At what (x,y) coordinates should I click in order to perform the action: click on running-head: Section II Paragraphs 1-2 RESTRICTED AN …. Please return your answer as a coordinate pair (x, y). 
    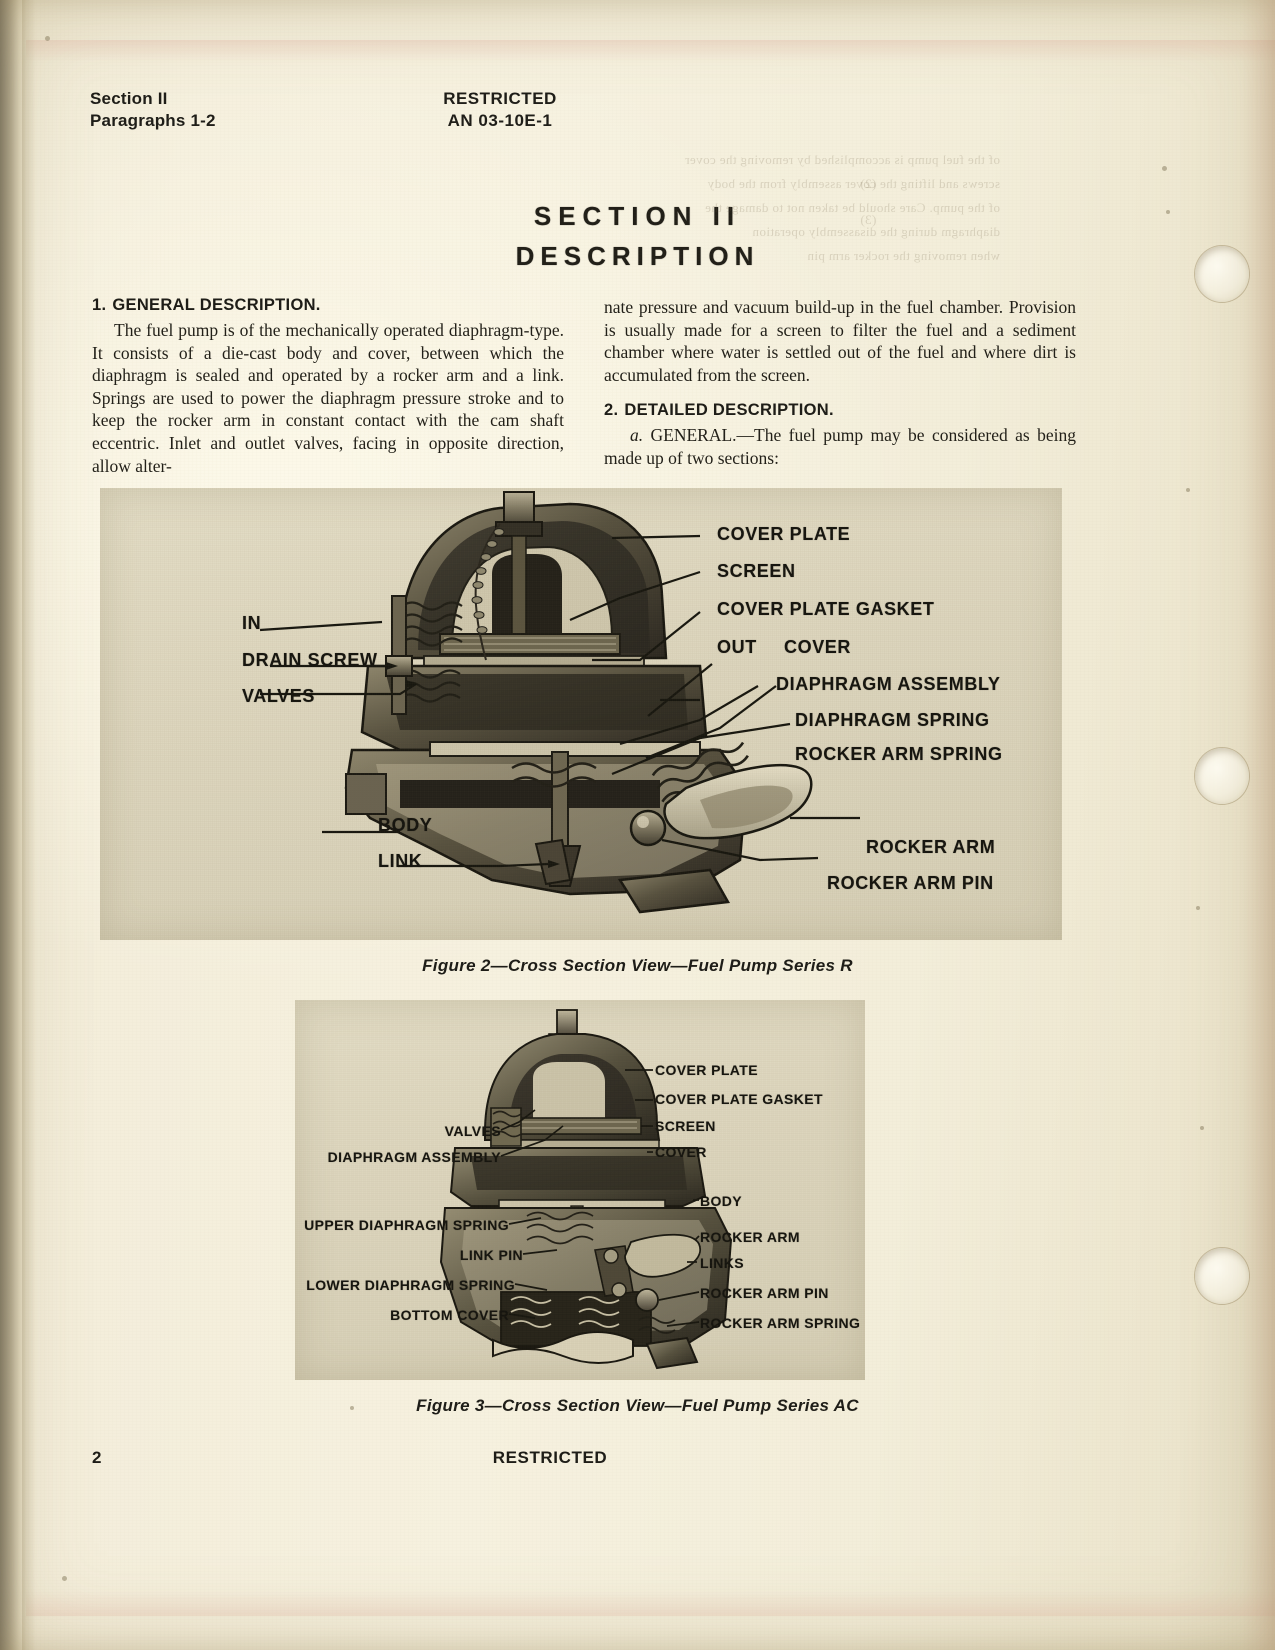
    Looking at the image, I should click on (590, 111).